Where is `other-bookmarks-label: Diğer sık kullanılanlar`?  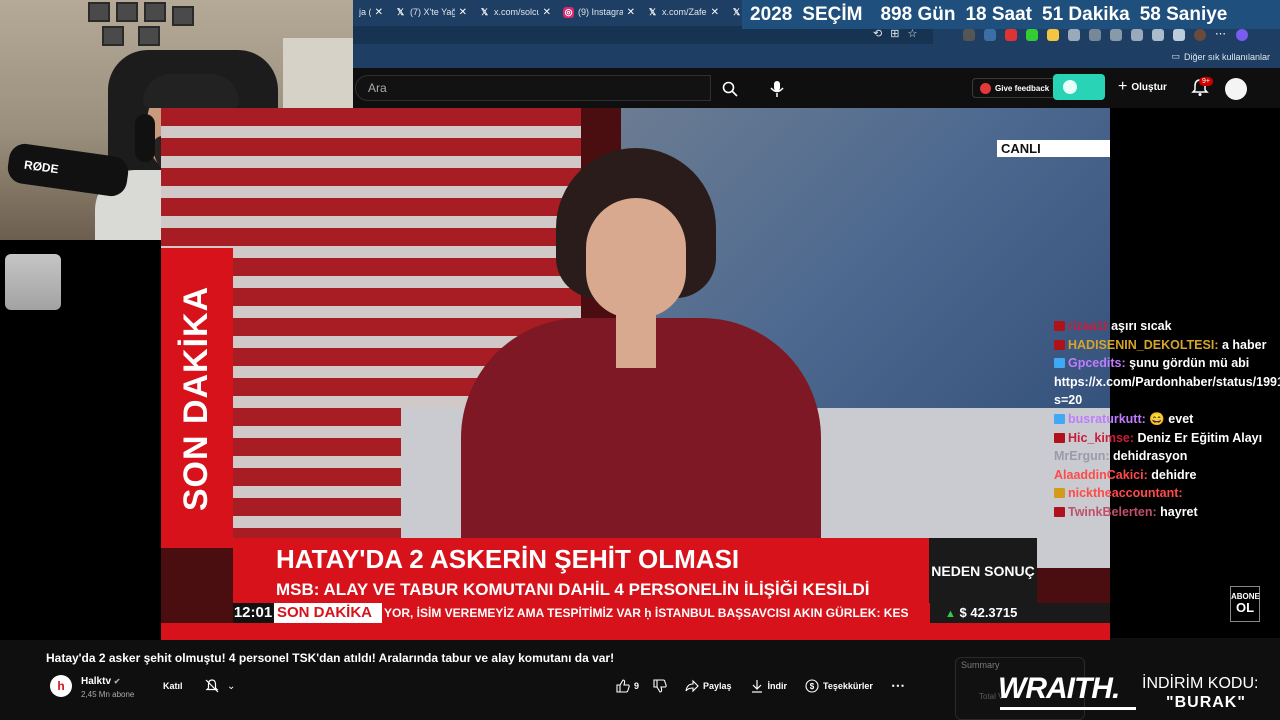 other-bookmarks-label: Diğer sık kullanılanlar is located at coordinates (1226, 56).